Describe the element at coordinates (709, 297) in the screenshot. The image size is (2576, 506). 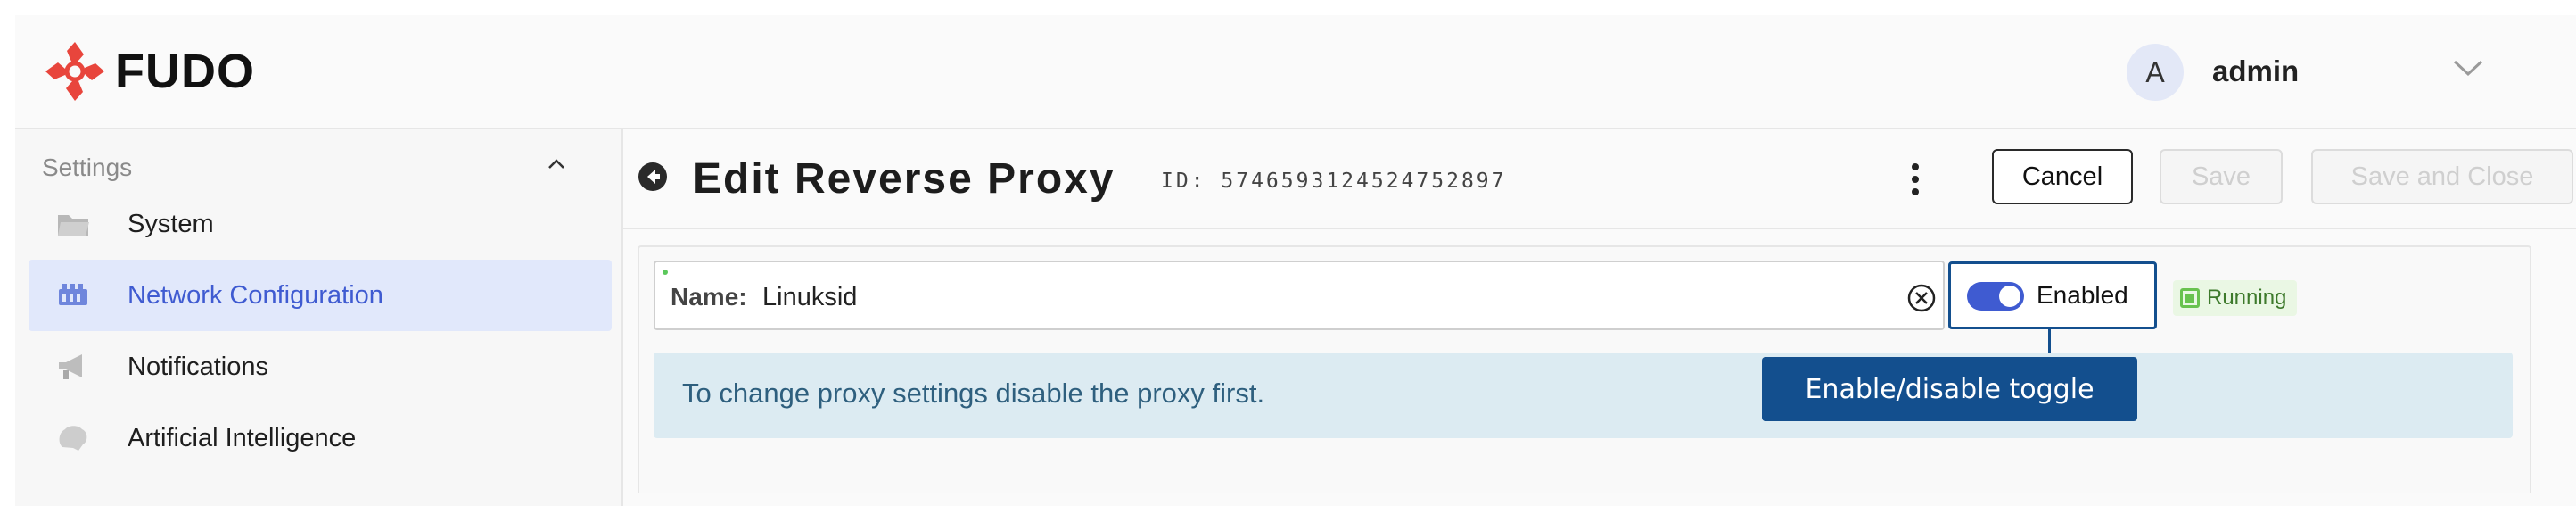
I see `name-label: Name:` at that location.